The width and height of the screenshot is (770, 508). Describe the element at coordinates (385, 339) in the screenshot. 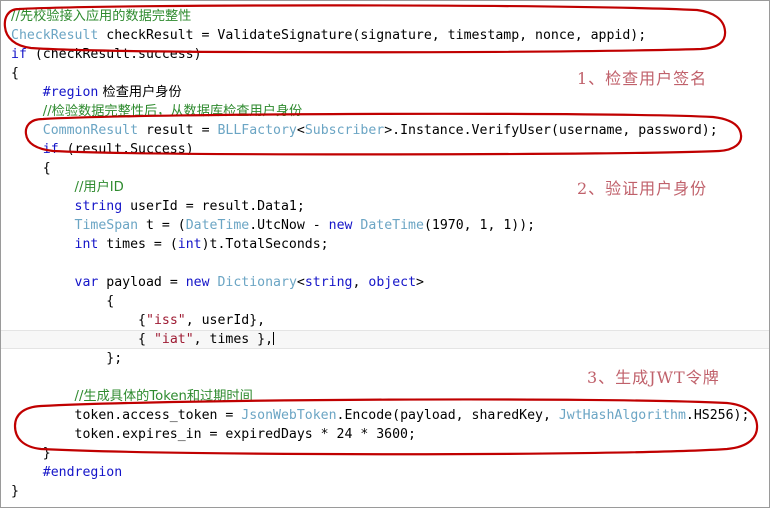

I see `code-line: { "iat", times },` at that location.